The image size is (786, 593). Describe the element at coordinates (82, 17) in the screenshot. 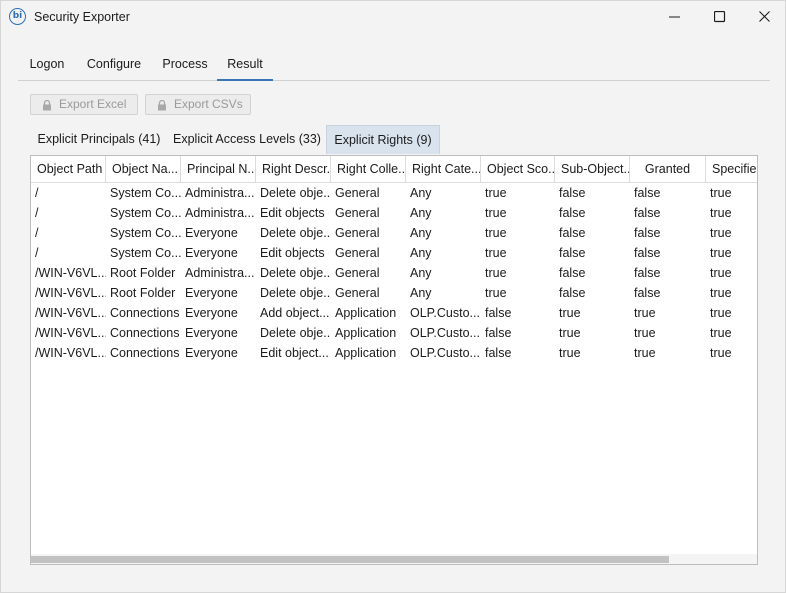

I see `window-title: Security Exporter` at that location.